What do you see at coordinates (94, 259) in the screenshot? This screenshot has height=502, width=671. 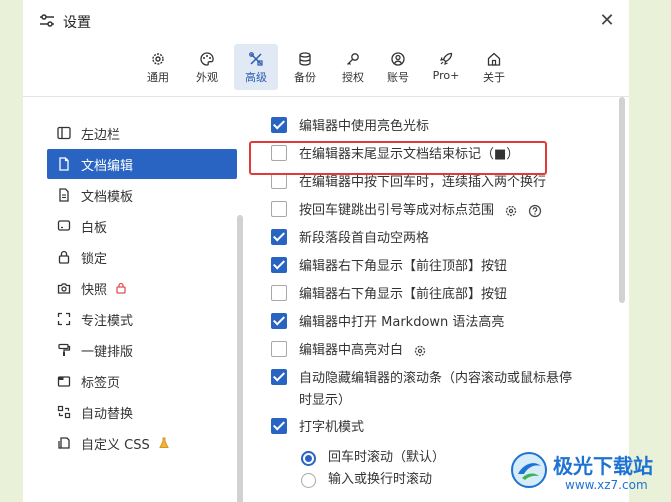 I see `sidebar-item-label: 锁定` at bounding box center [94, 259].